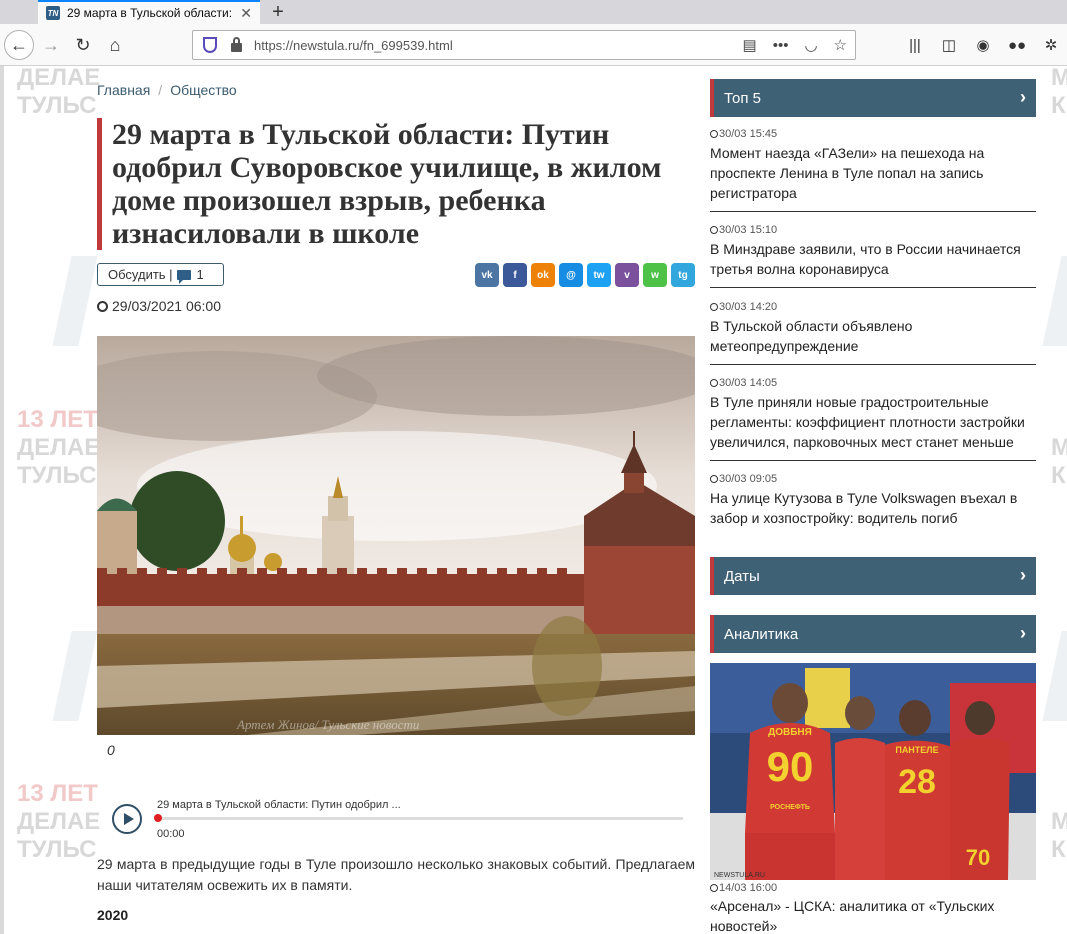 The width and height of the screenshot is (1067, 934). What do you see at coordinates (158, 818) in the screenshot?
I see `audio-progress-handle` at bounding box center [158, 818].